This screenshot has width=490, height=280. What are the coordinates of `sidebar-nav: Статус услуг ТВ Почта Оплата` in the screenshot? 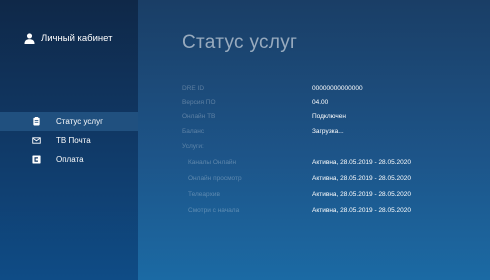 It's located at (69, 140).